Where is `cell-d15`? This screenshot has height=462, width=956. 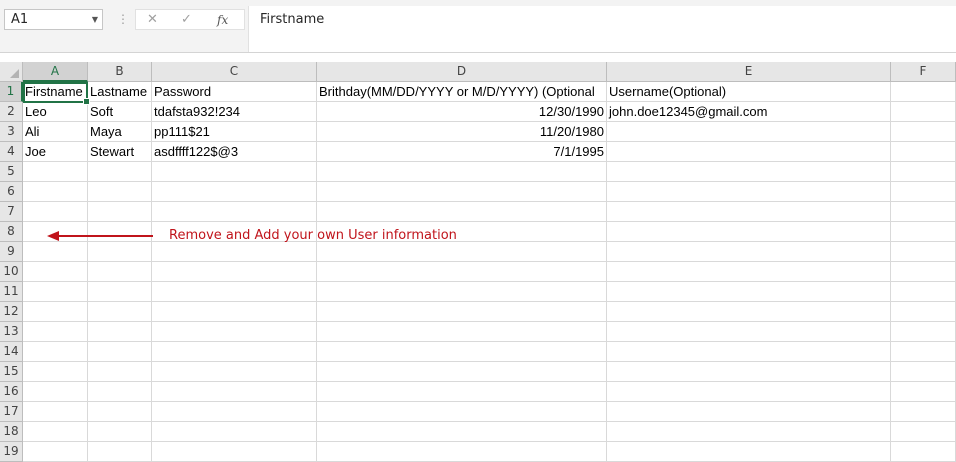
cell-d15 is located at coordinates (462, 372).